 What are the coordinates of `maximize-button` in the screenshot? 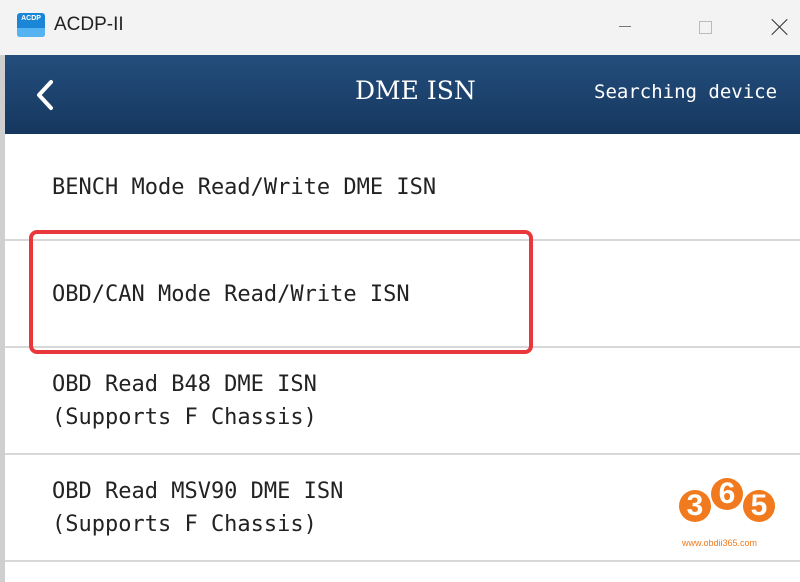 It's located at (706, 27).